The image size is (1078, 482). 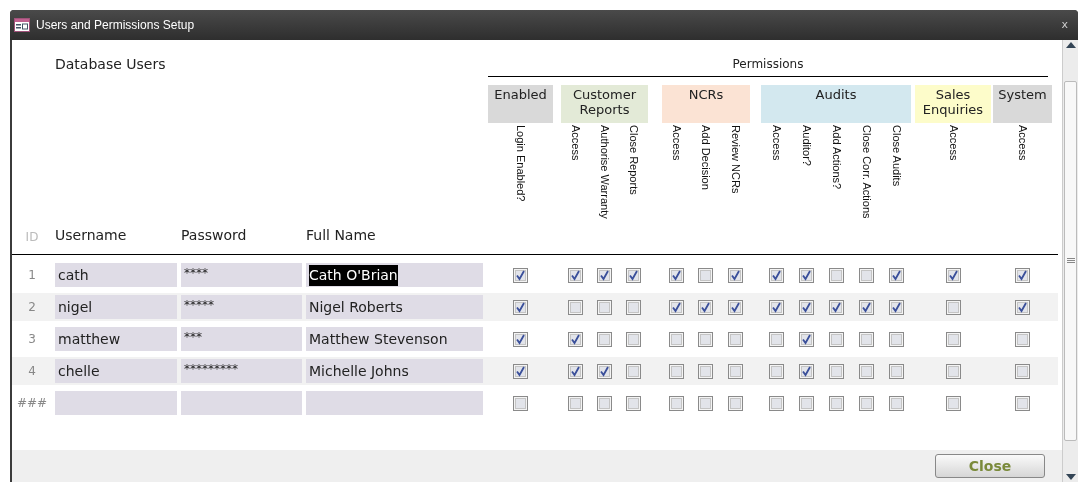 I want to click on full-name-field: Matthew Stevenson, so click(x=394, y=339).